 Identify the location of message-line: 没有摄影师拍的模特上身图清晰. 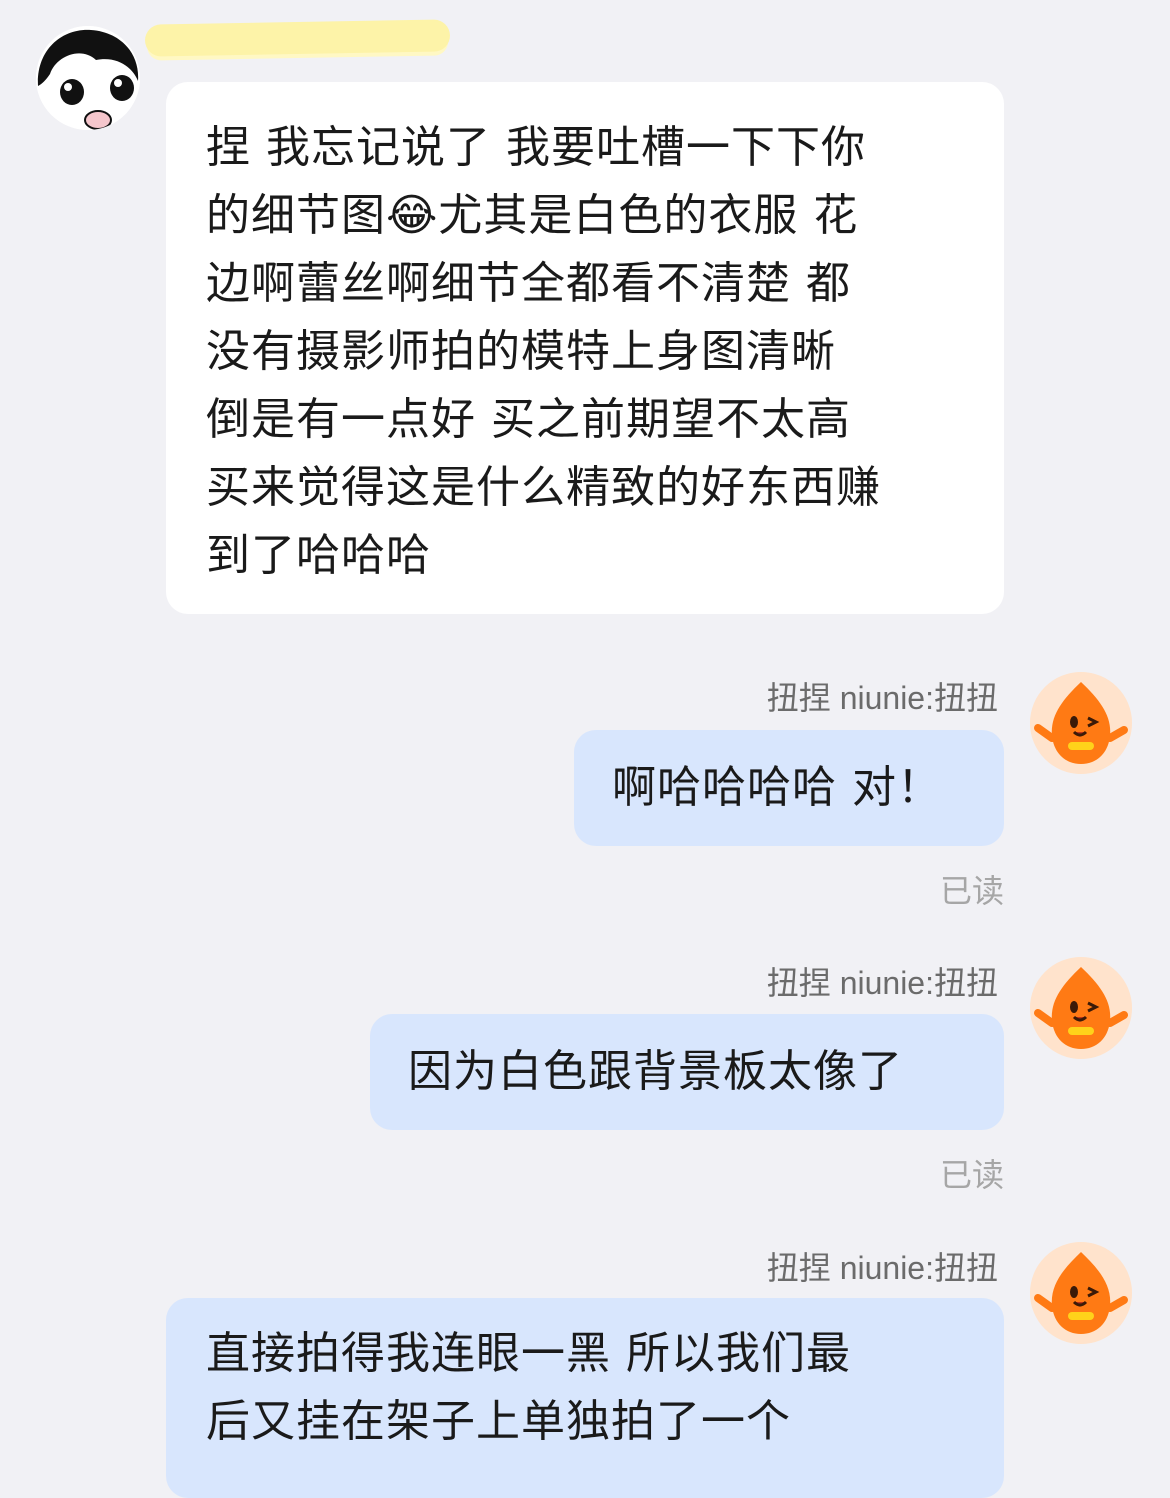
(521, 351).